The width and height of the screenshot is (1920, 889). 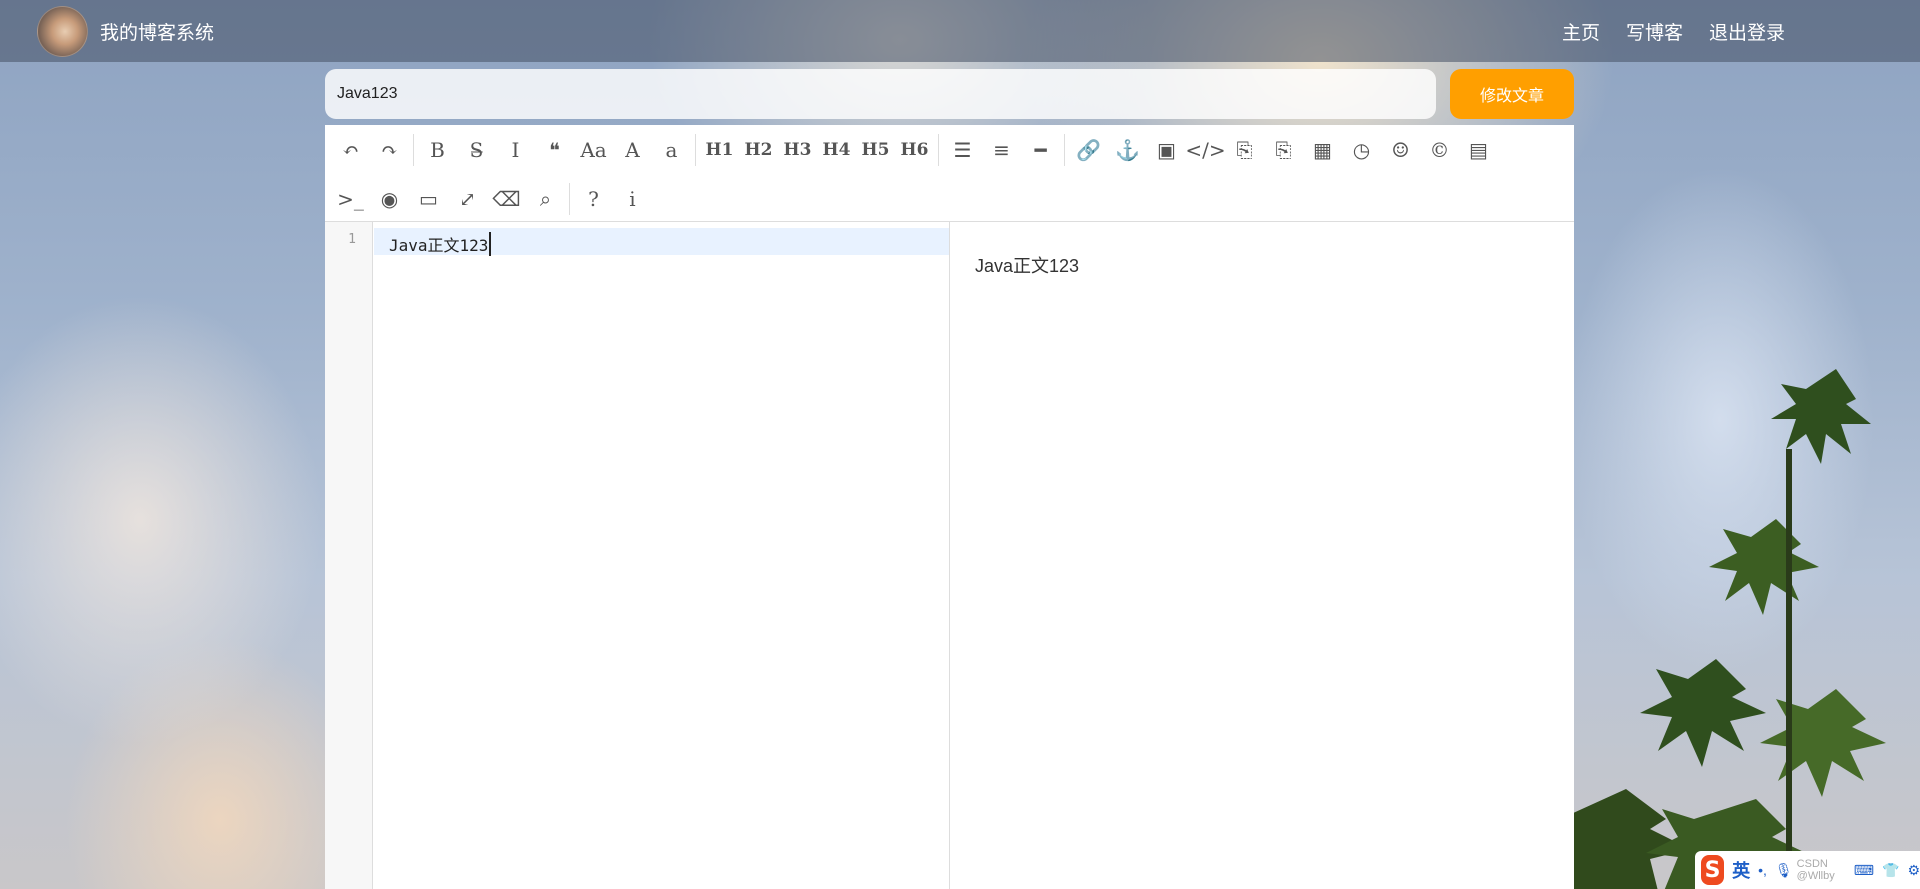 What do you see at coordinates (719, 150) in the screenshot?
I see `h1-icon: H1` at bounding box center [719, 150].